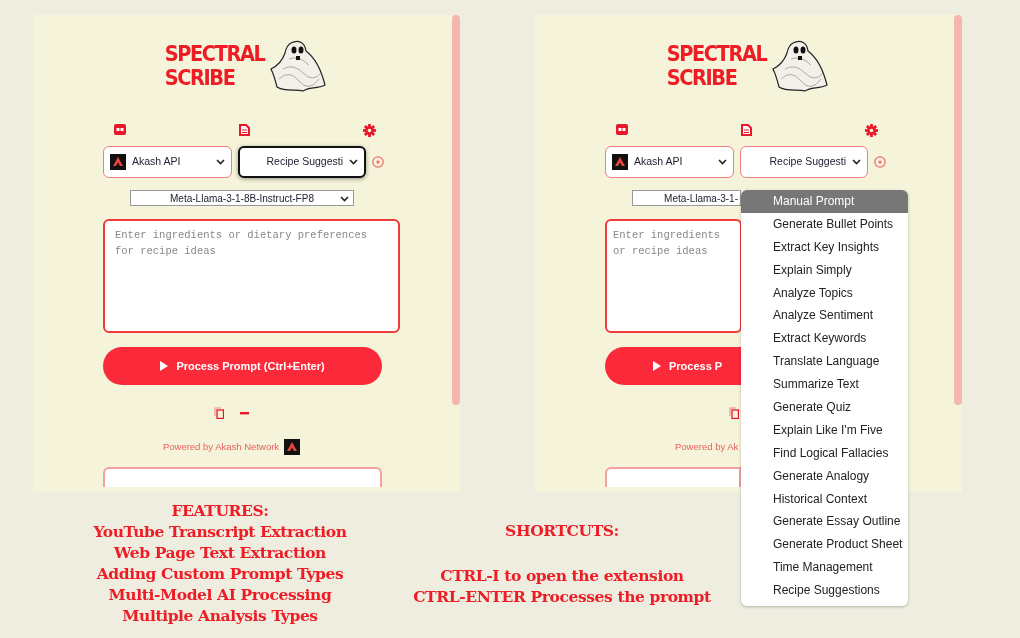  Describe the element at coordinates (673, 366) in the screenshot. I see `process-prompt-button: Process P` at that location.